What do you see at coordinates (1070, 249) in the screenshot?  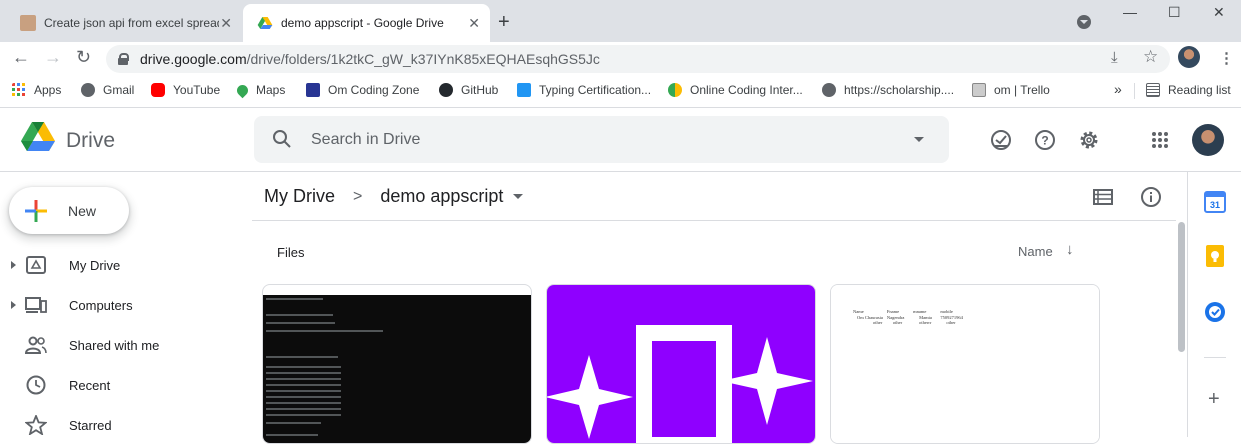 I see `sort-direction-arrow-icon: ↓` at bounding box center [1070, 249].